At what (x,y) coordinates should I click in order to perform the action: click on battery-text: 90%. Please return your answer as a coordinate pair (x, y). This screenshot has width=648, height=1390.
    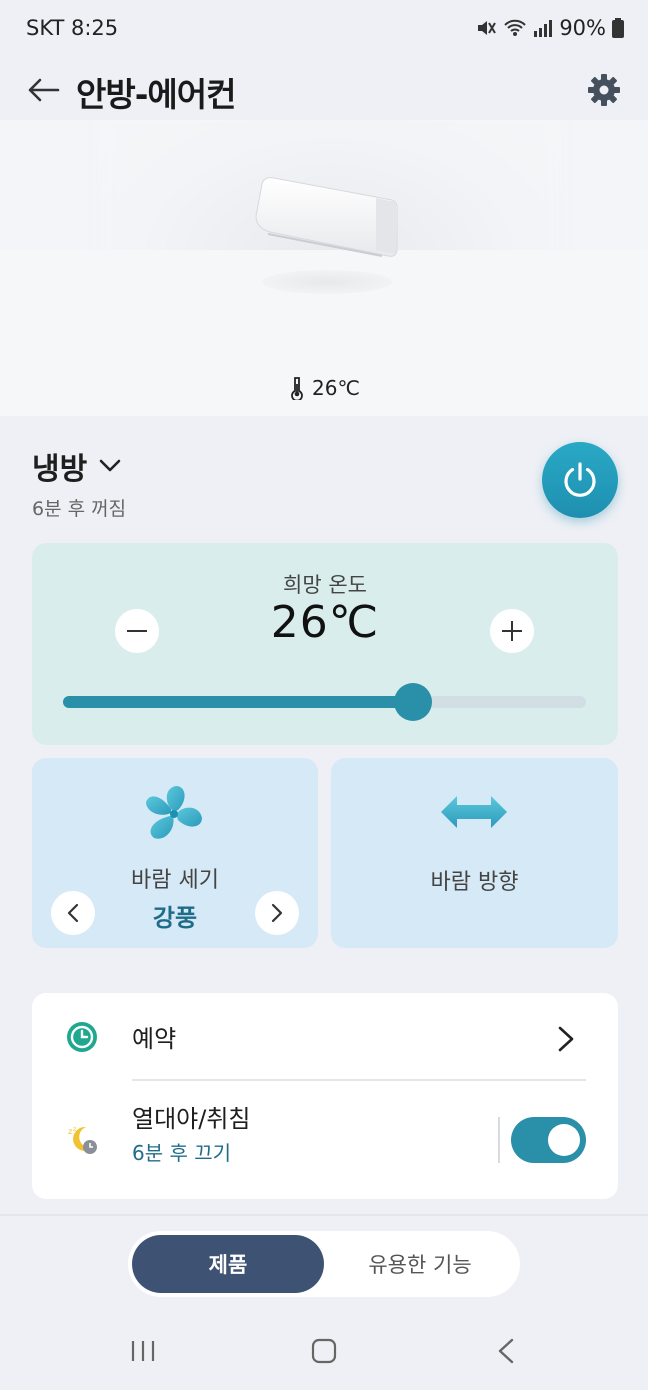
    Looking at the image, I should click on (582, 28).